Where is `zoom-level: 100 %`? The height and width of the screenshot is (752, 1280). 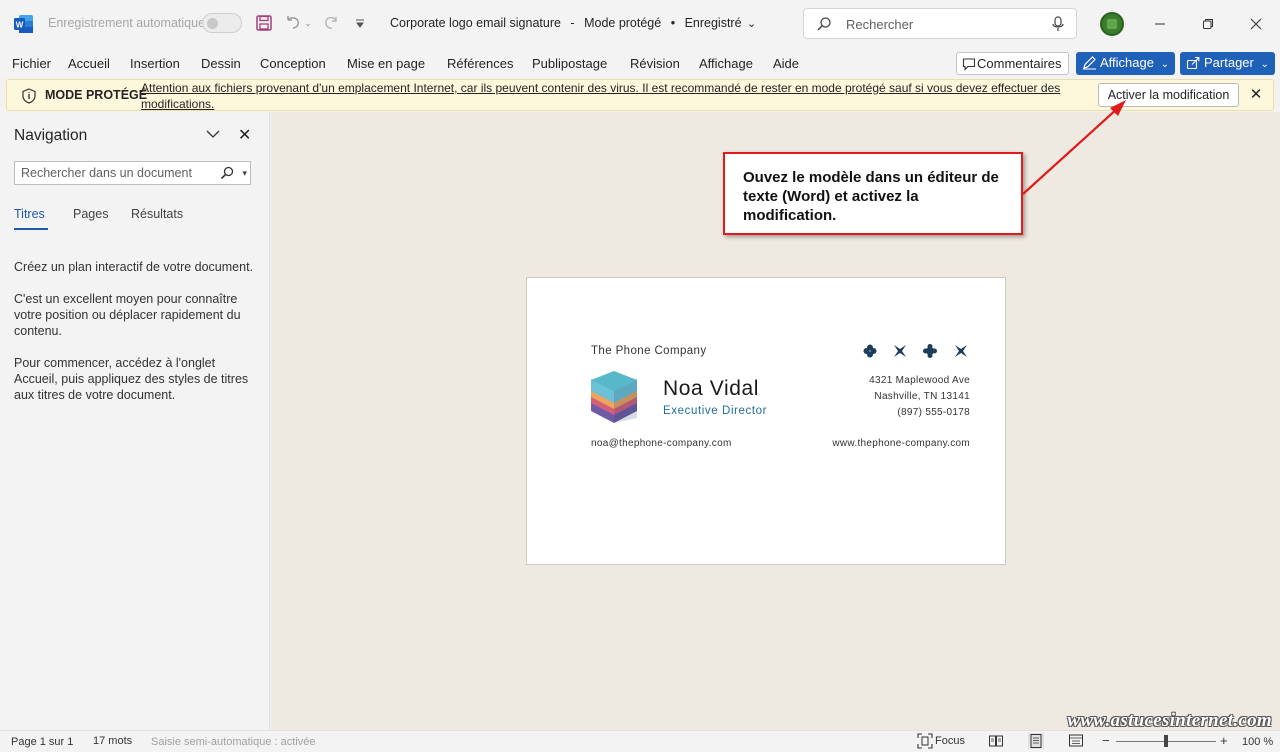 zoom-level: 100 % is located at coordinates (1257, 742).